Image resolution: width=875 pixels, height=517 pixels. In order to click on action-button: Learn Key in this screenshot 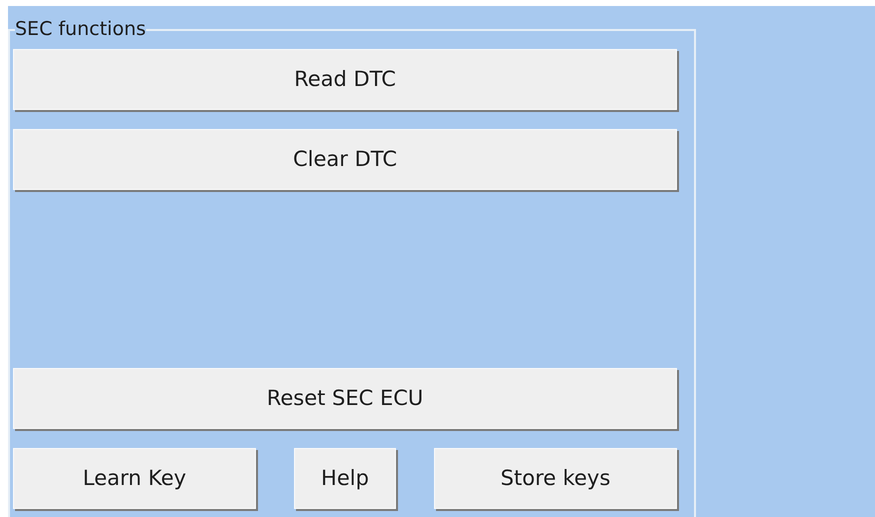, I will do `click(134, 478)`.